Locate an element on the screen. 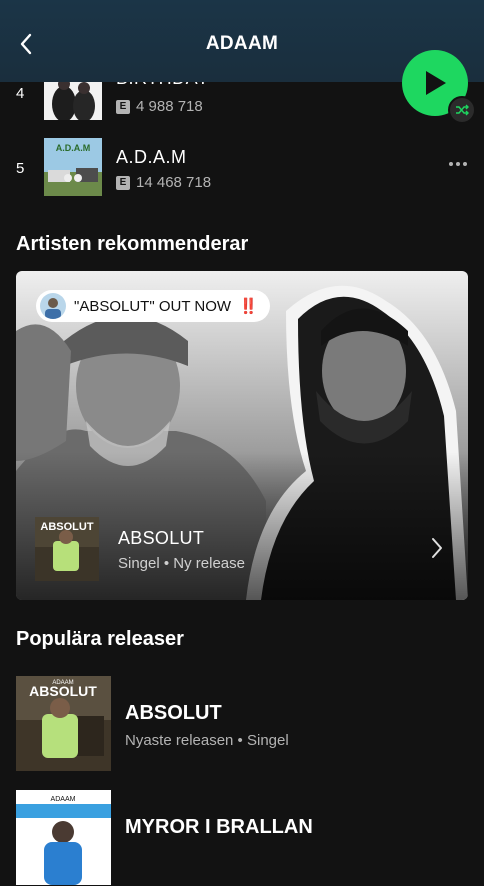 The height and width of the screenshot is (886, 484). track-meta: E 14 468 718 is located at coordinates (163, 182).